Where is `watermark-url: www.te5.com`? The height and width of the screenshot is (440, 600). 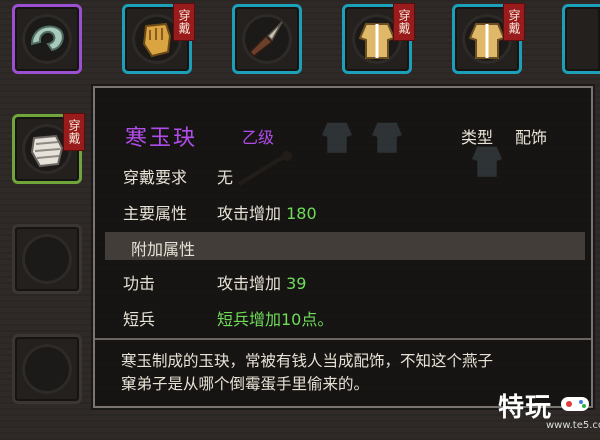 watermark-url: www.te5.com is located at coordinates (573, 425).